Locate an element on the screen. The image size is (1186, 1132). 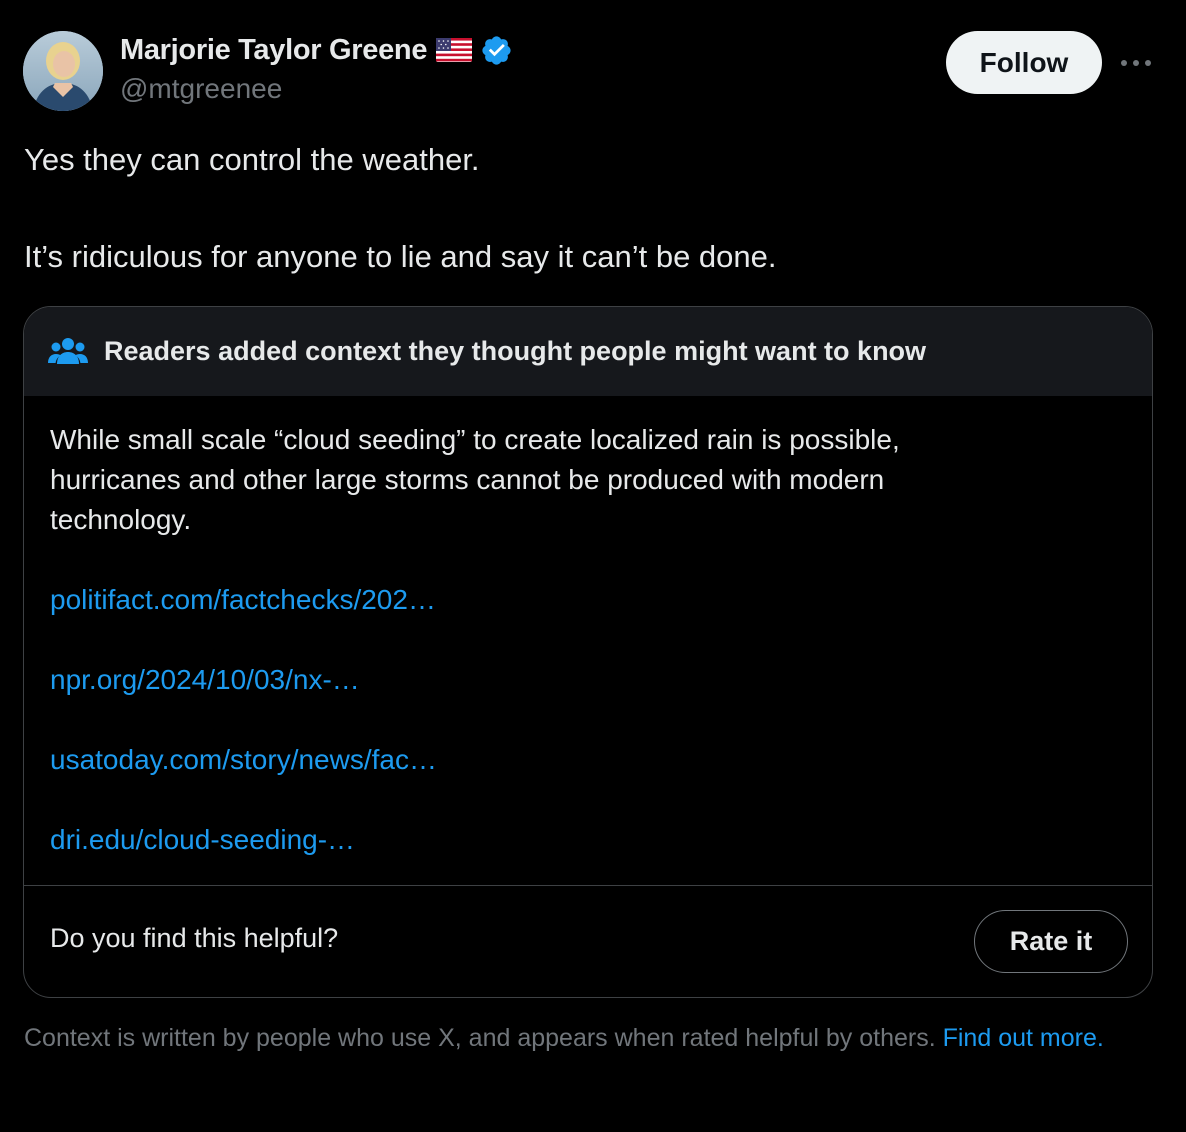
verified-badge-icon is located at coordinates (496, 50).